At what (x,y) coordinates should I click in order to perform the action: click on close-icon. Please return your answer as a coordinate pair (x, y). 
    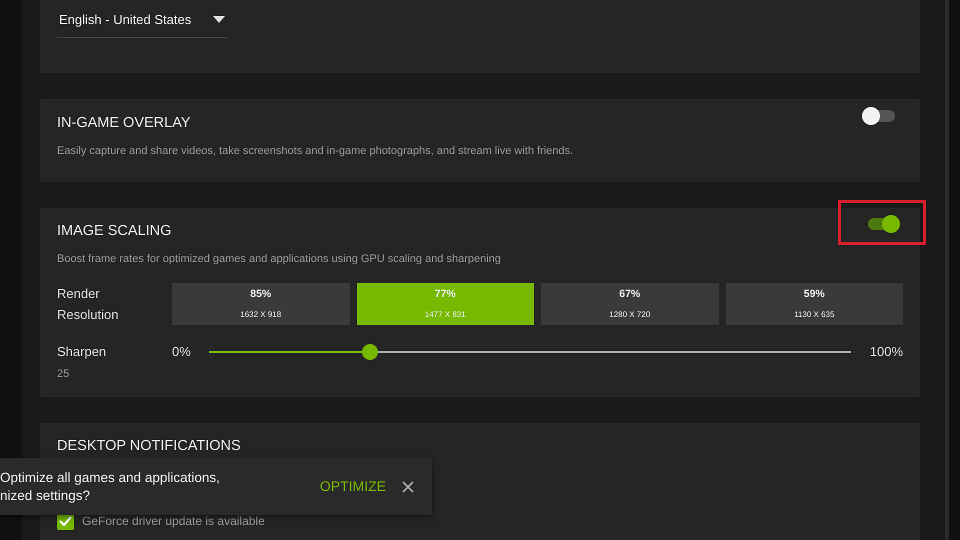
    Looking at the image, I should click on (408, 486).